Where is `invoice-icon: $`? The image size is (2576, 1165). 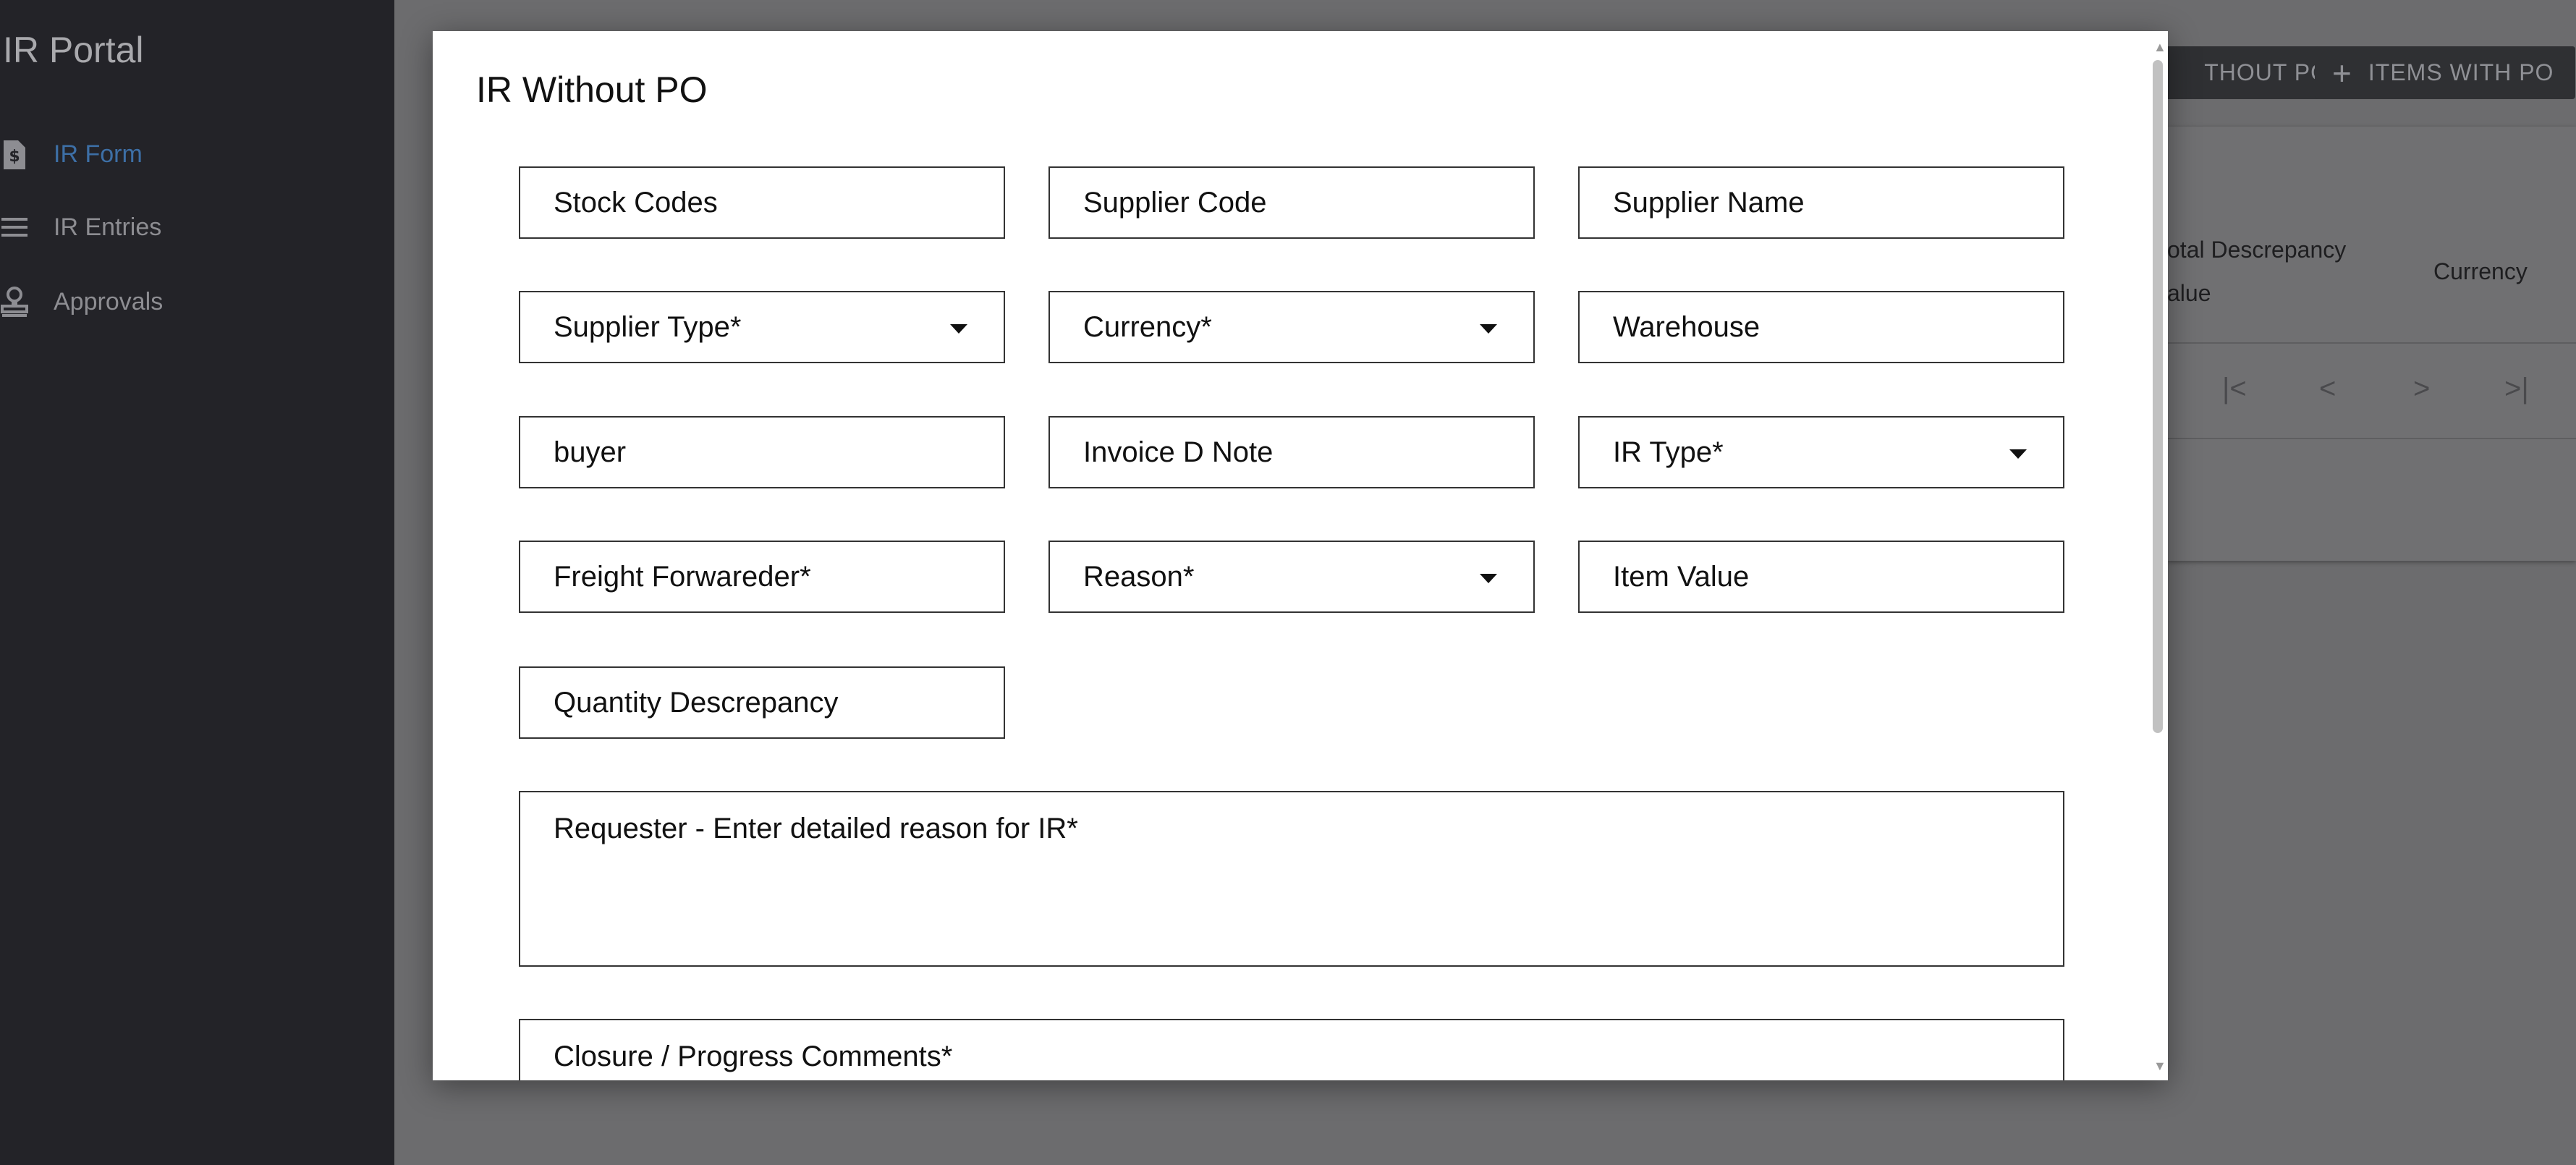 invoice-icon: $ is located at coordinates (14, 154).